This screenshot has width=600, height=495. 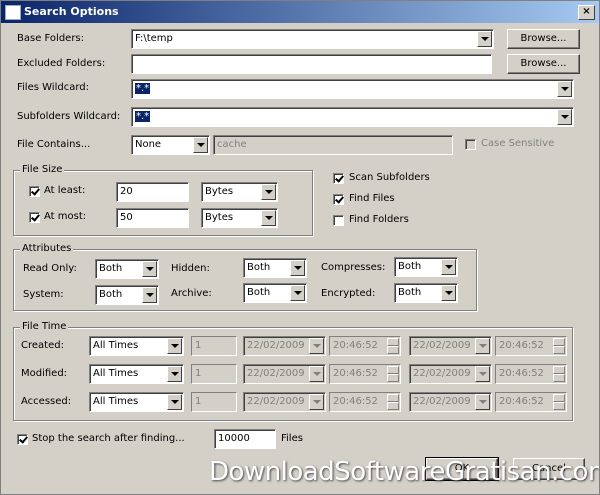 What do you see at coordinates (521, 373) in the screenshot?
I see `file-time-time-to-value: 20:46:52` at bounding box center [521, 373].